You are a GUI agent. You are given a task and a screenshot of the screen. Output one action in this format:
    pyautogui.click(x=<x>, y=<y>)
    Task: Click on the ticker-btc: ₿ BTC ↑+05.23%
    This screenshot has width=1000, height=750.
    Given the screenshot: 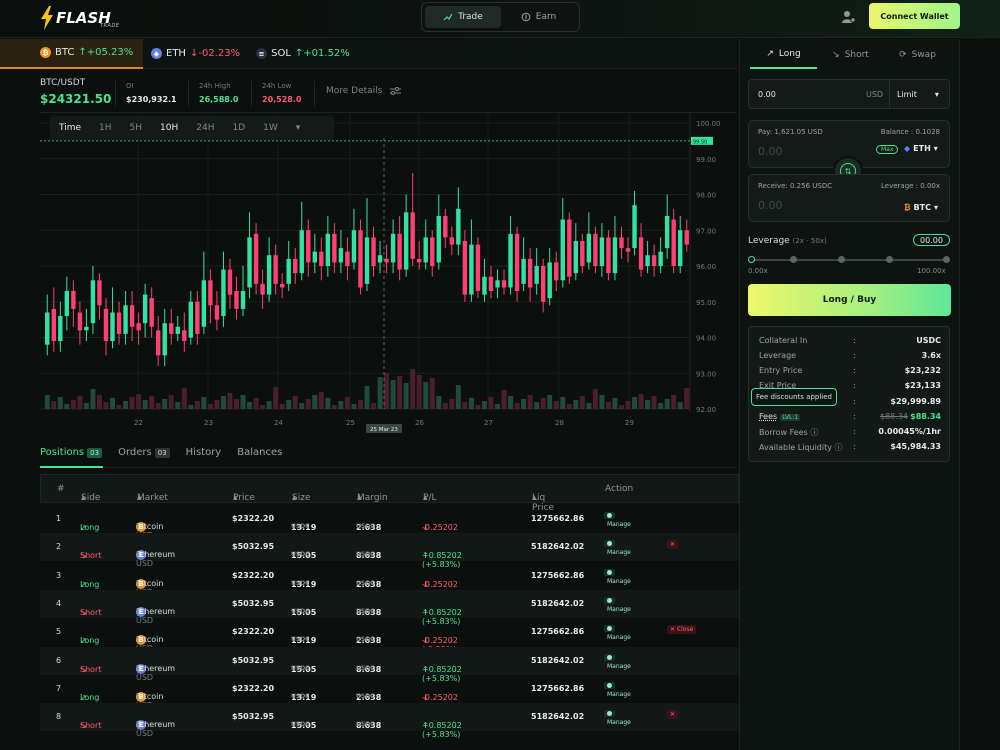 What is the action you would take?
    pyautogui.click(x=71, y=53)
    